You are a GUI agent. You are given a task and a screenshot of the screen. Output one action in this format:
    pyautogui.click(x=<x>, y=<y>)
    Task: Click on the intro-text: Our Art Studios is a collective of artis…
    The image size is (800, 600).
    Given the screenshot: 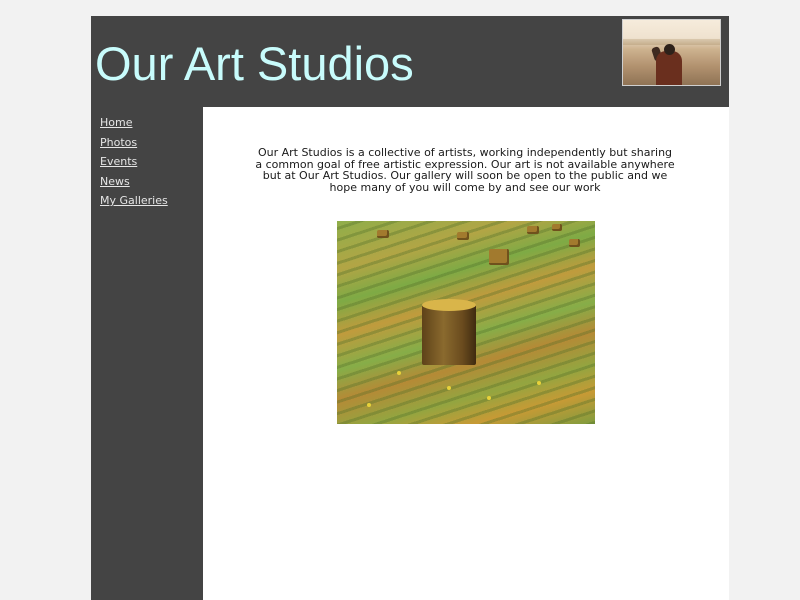 What is the action you would take?
    pyautogui.click(x=465, y=170)
    